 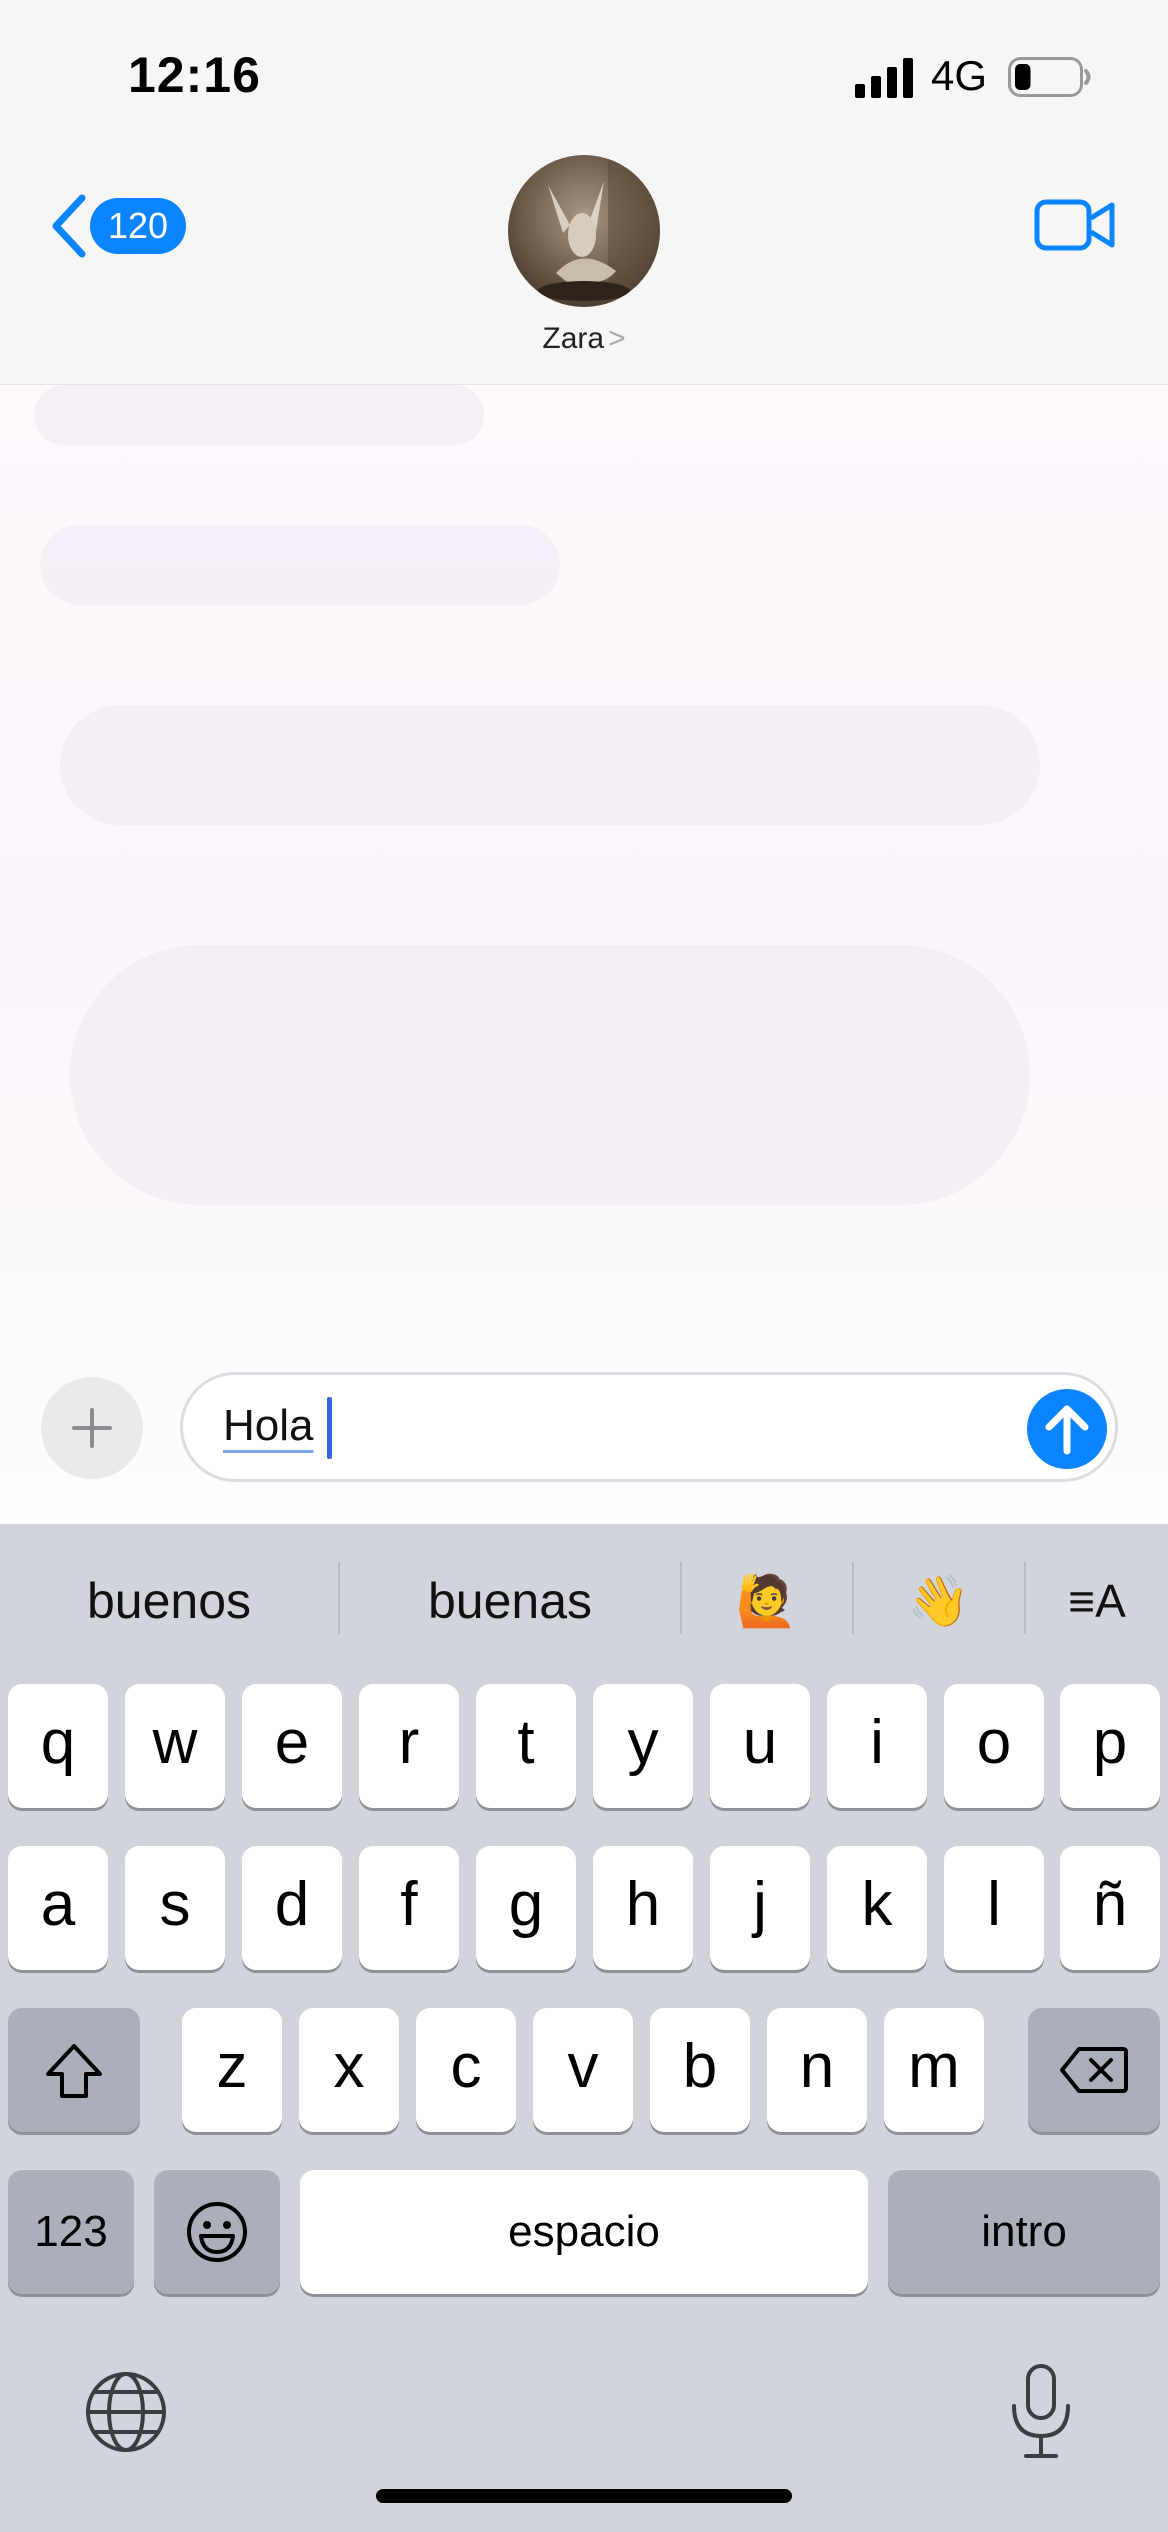 What do you see at coordinates (584, 2232) in the screenshot?
I see `space-key: espacio` at bounding box center [584, 2232].